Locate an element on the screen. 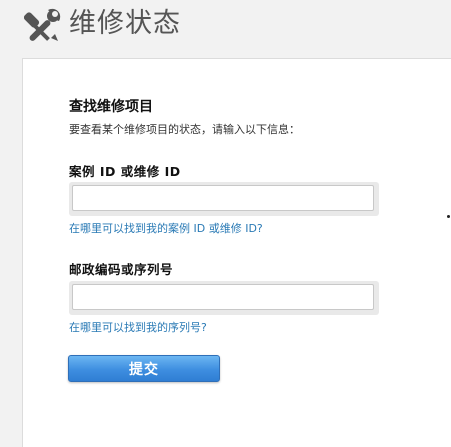 This screenshot has width=451, height=447. case-id-field-frame is located at coordinates (224, 199).